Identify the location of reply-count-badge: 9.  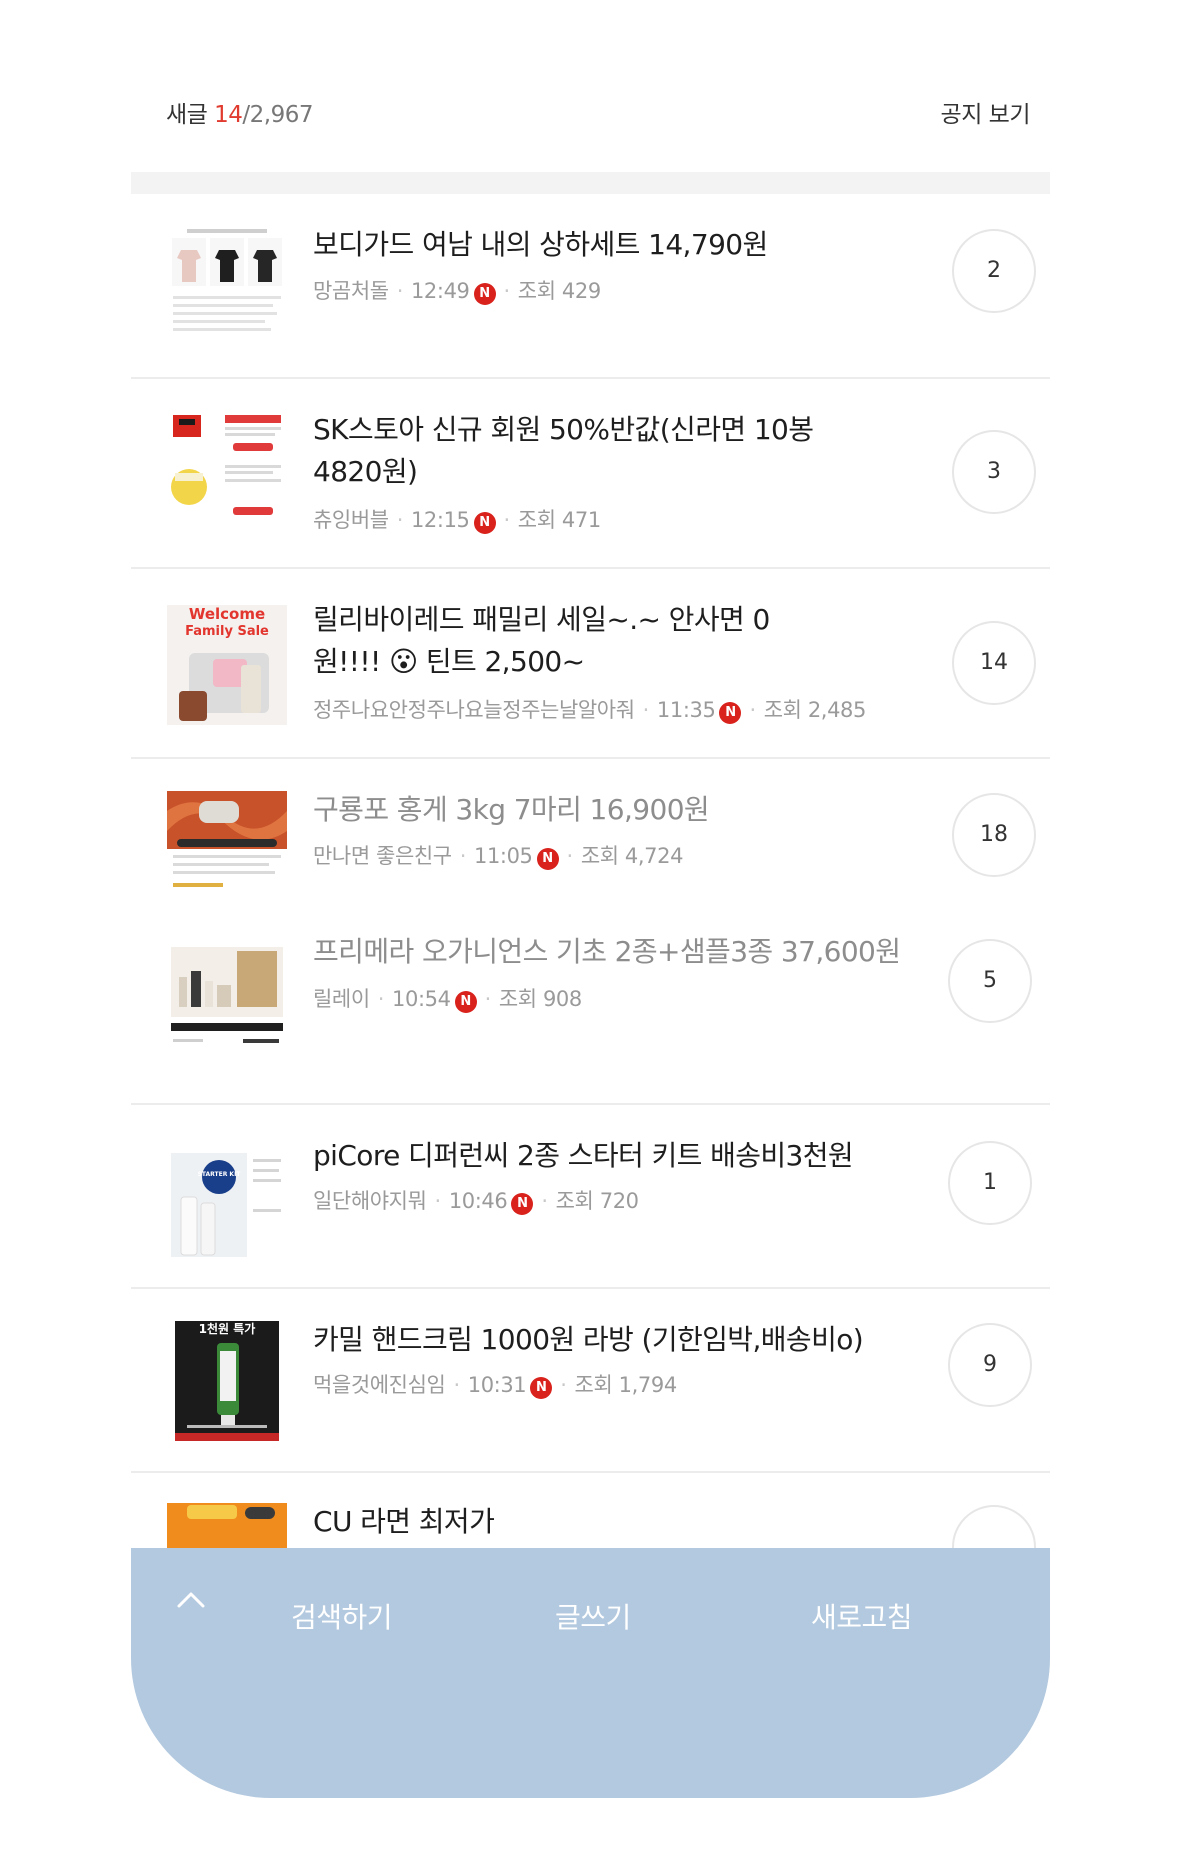
(990, 1365).